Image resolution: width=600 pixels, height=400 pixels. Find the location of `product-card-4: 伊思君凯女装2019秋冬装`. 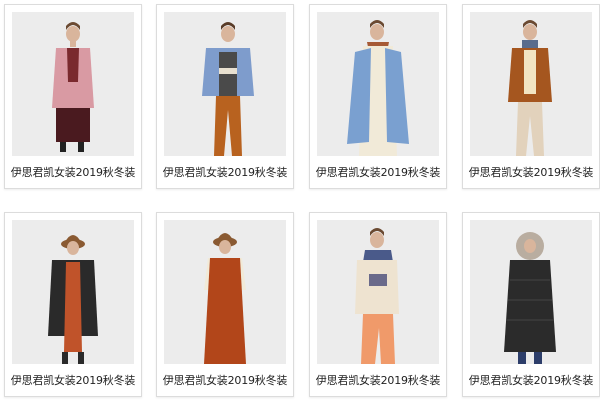

product-card-4: 伊思君凯女装2019秋冬装 is located at coordinates (531, 96).